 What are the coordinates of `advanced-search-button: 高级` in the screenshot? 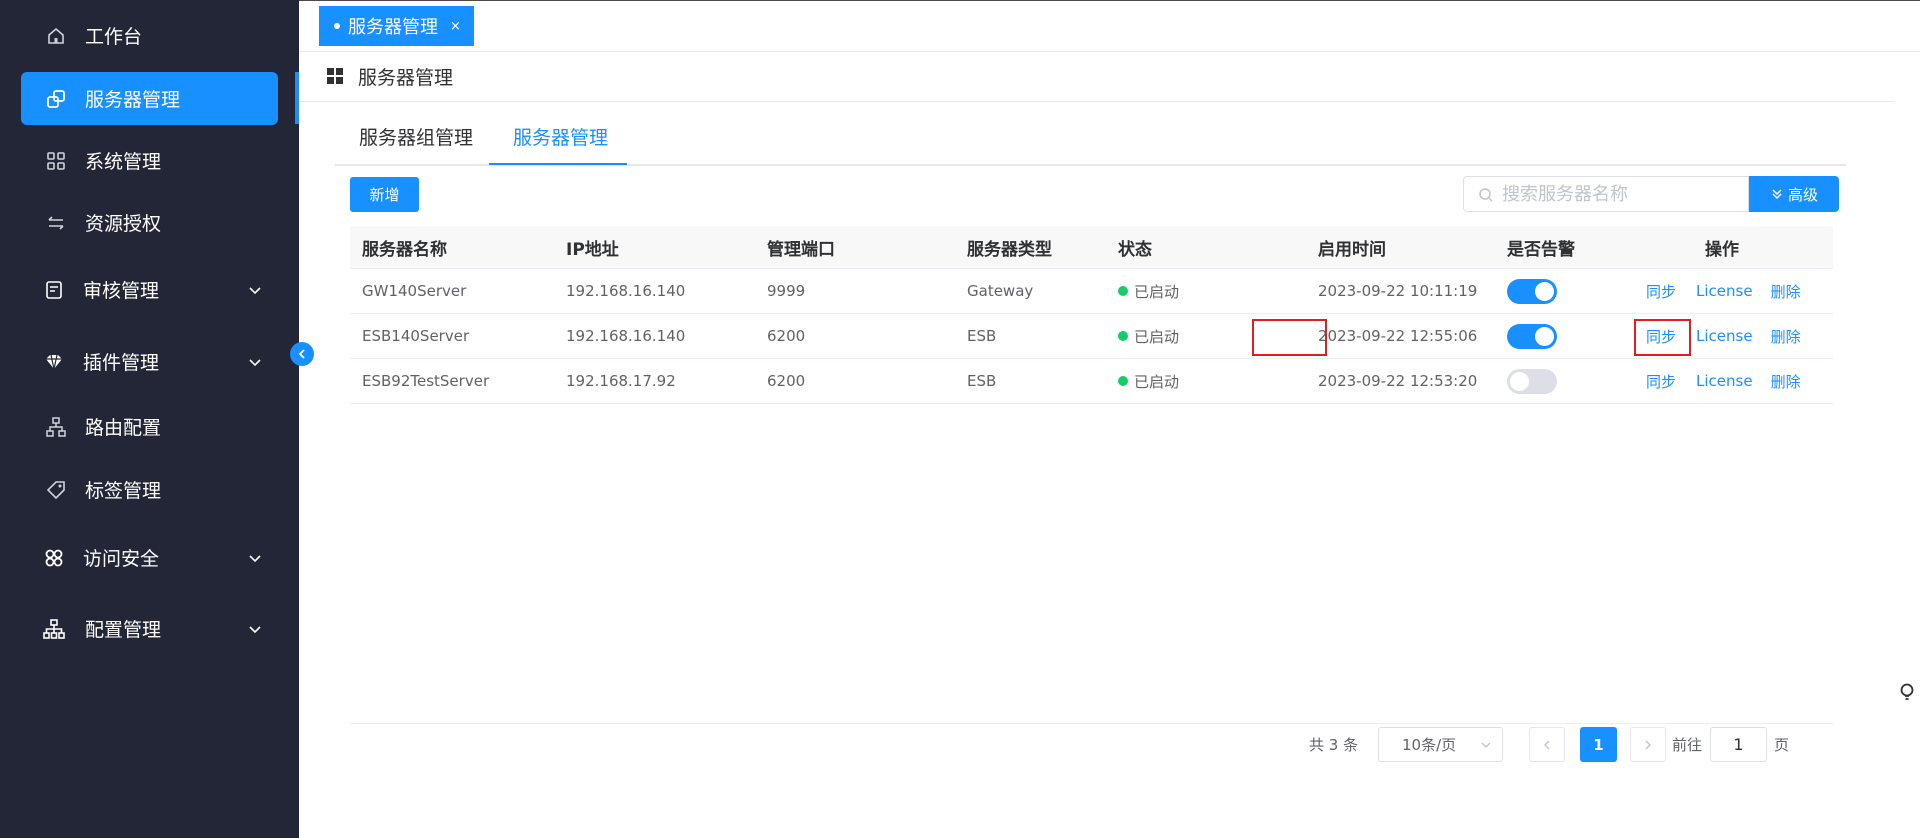 It's located at (1794, 194).